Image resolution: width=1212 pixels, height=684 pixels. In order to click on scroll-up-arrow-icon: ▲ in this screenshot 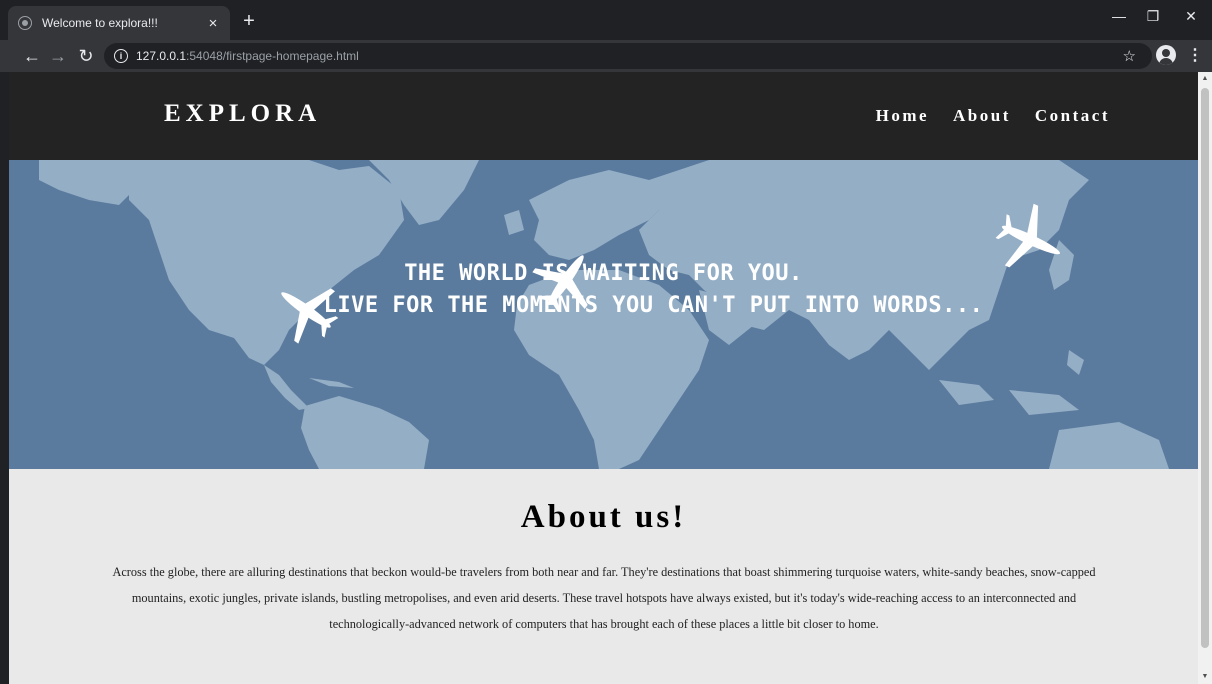, I will do `click(1205, 79)`.